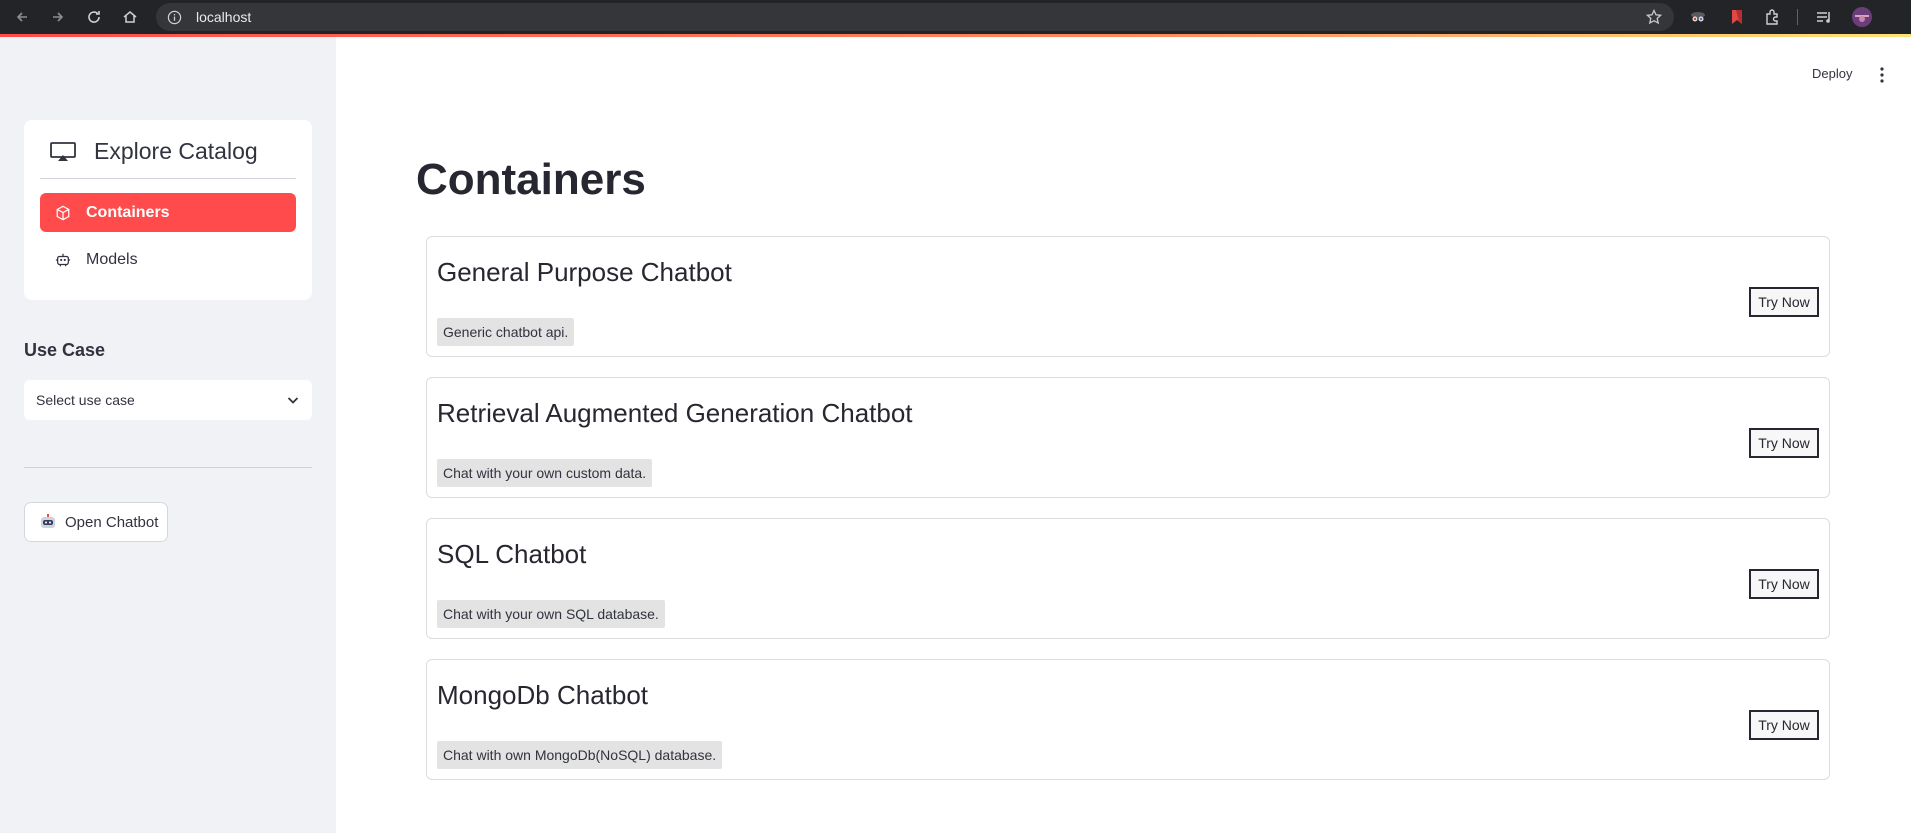 The width and height of the screenshot is (1911, 833). Describe the element at coordinates (168, 178) in the screenshot. I see `catalog-divider` at that location.